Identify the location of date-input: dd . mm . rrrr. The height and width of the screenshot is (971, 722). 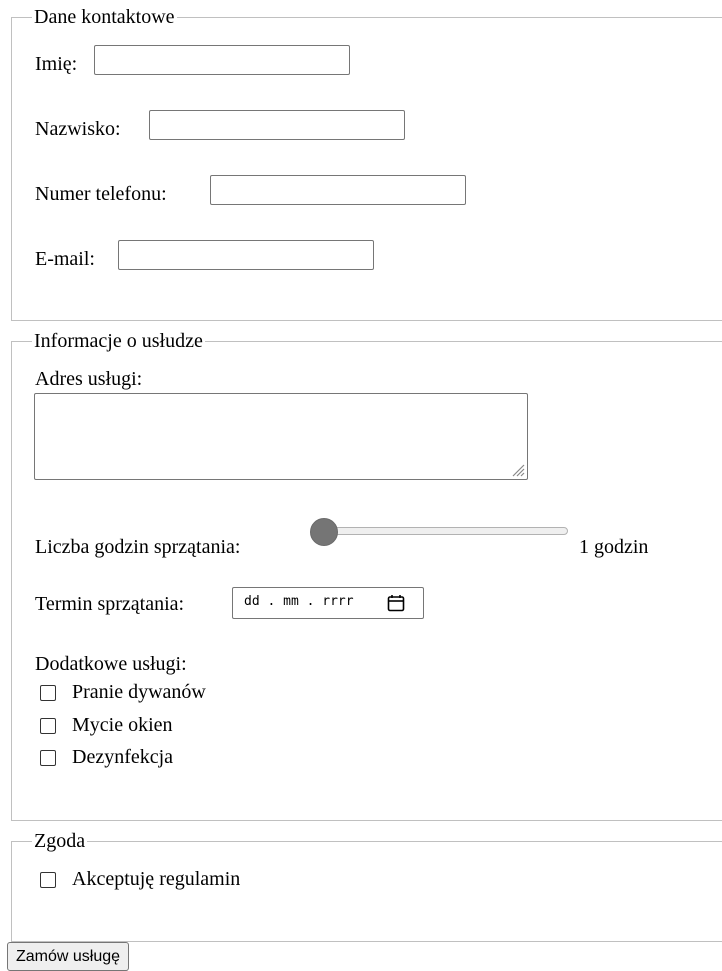
(328, 603).